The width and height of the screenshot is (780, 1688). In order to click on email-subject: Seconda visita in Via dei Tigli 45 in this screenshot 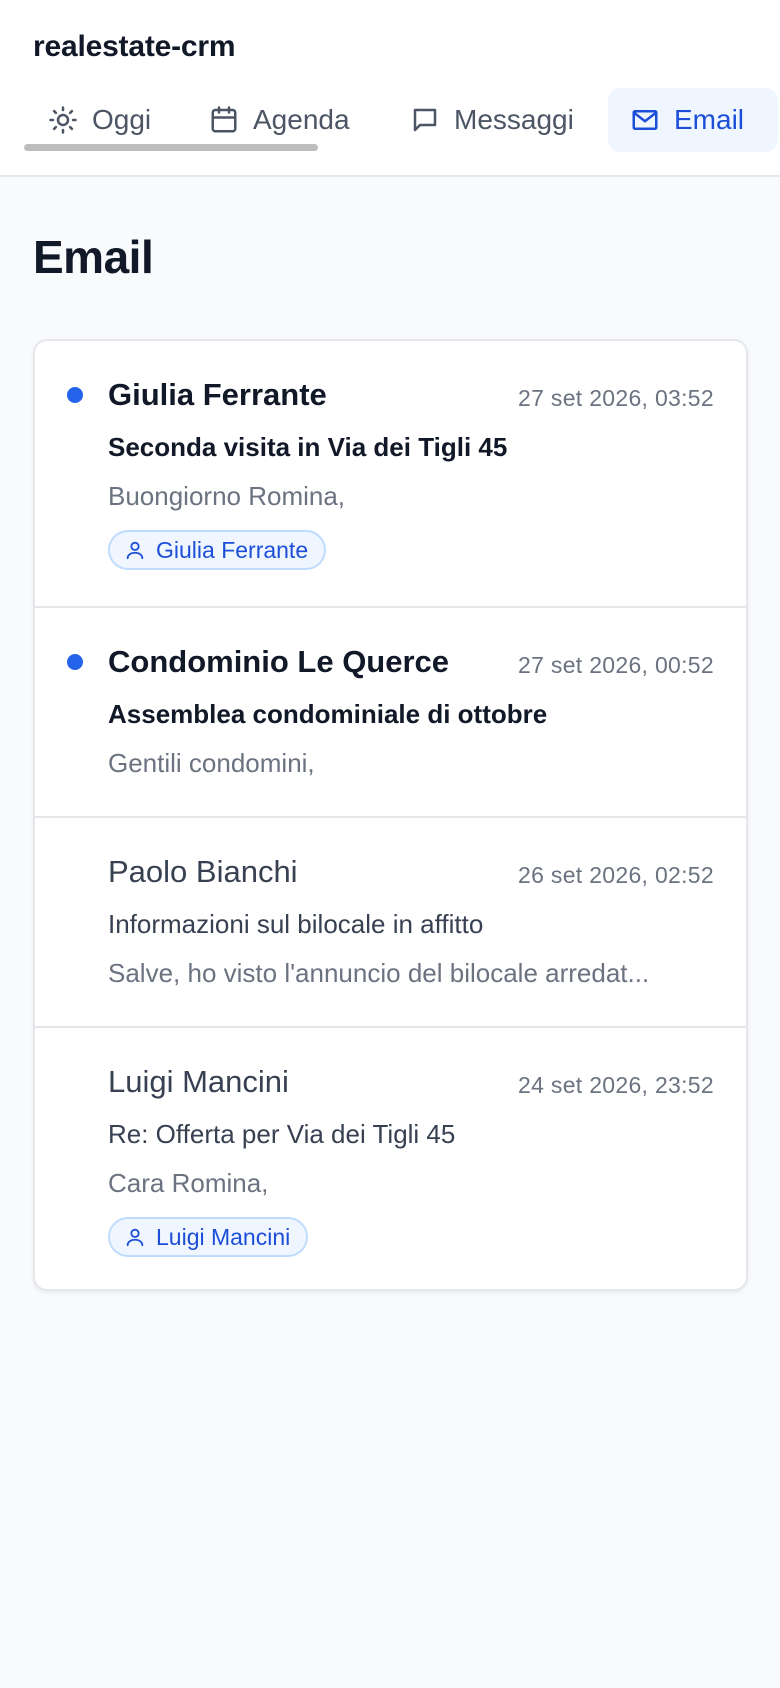, I will do `click(308, 447)`.